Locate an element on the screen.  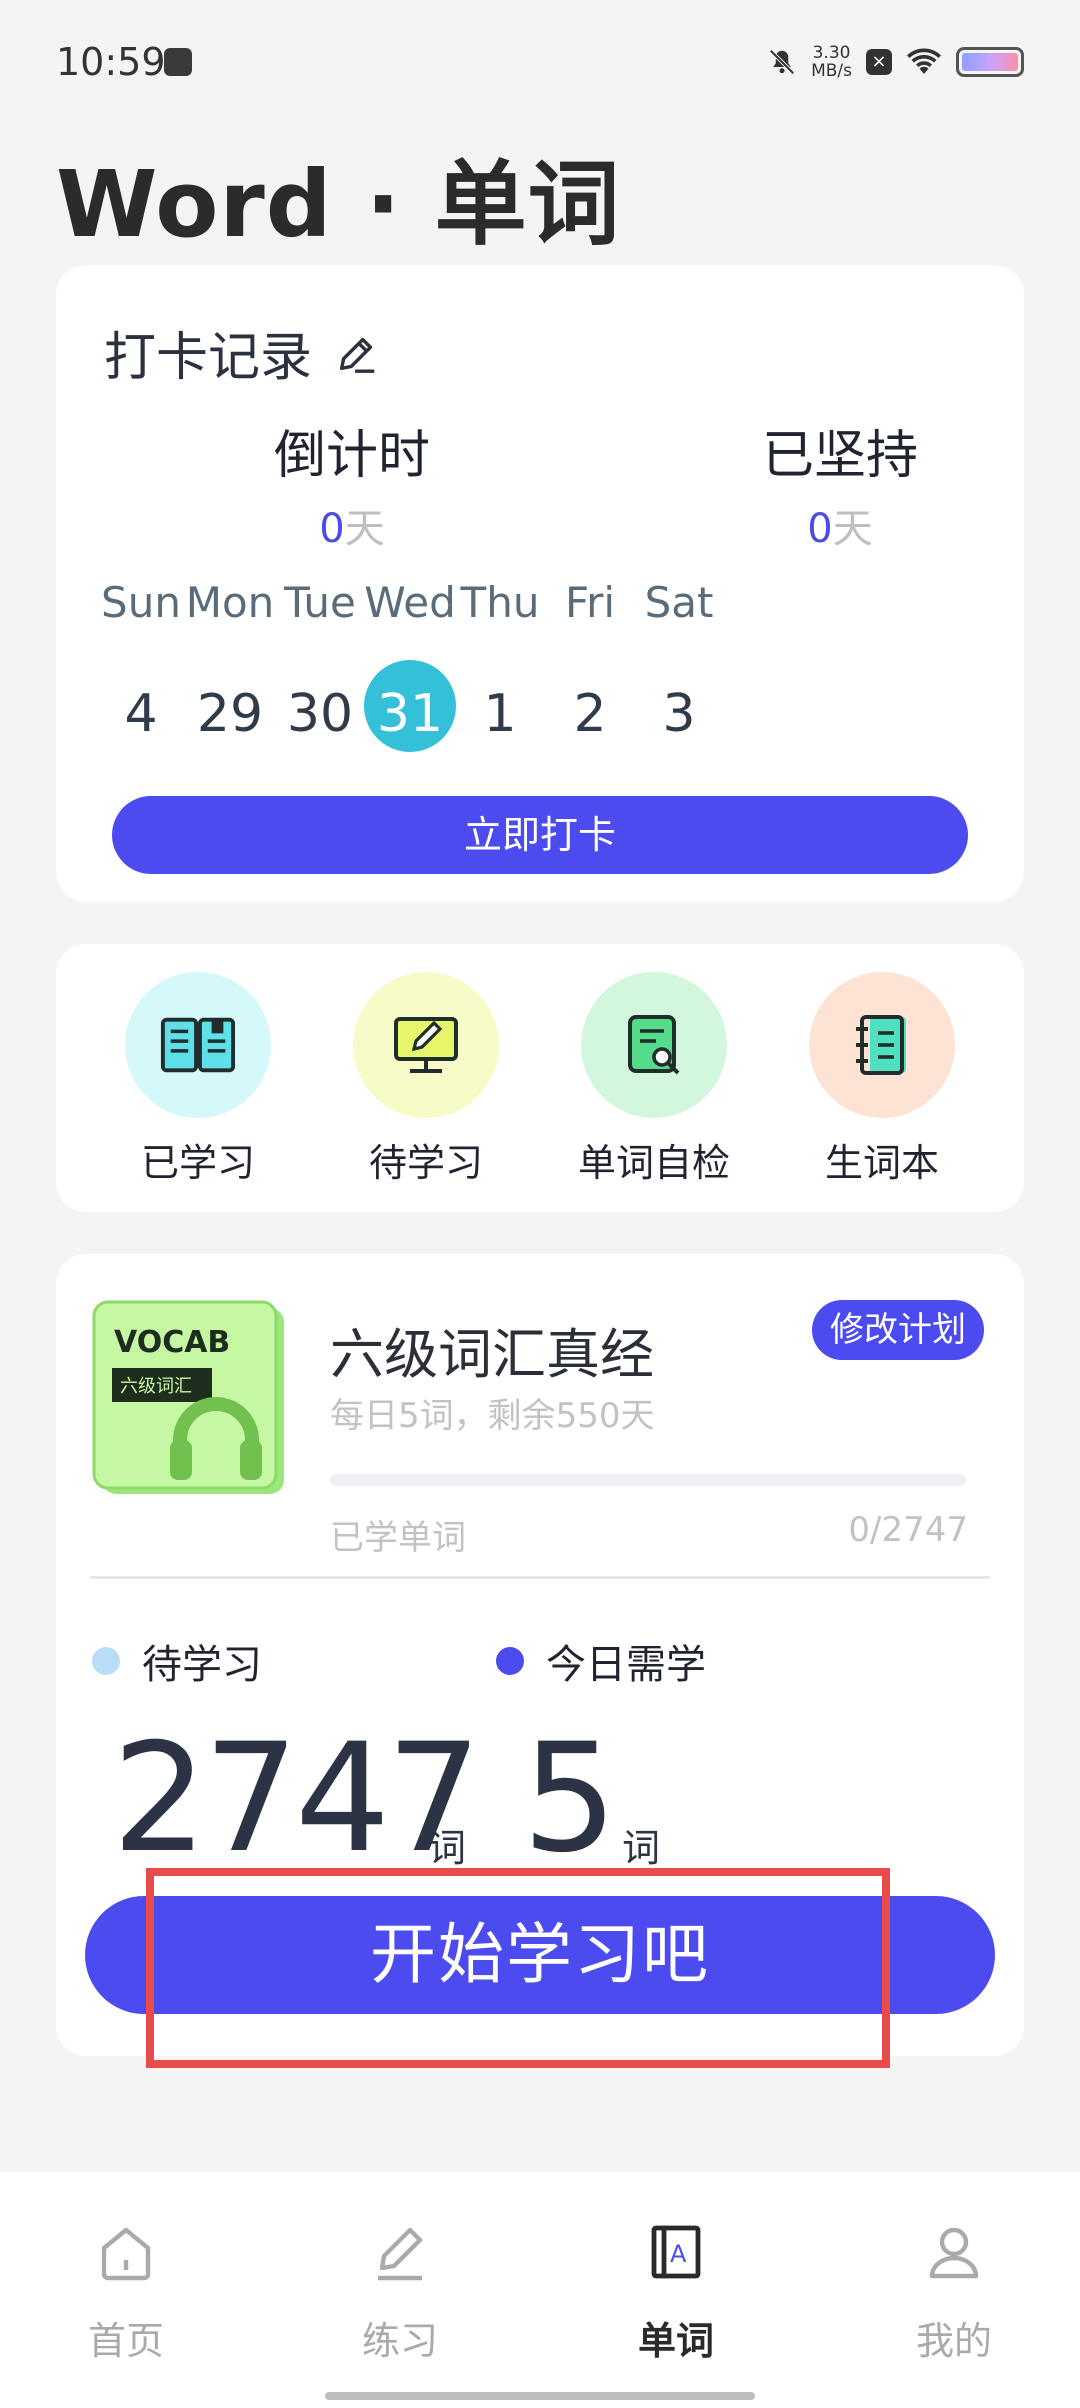
home-icon is located at coordinates (126, 2254).